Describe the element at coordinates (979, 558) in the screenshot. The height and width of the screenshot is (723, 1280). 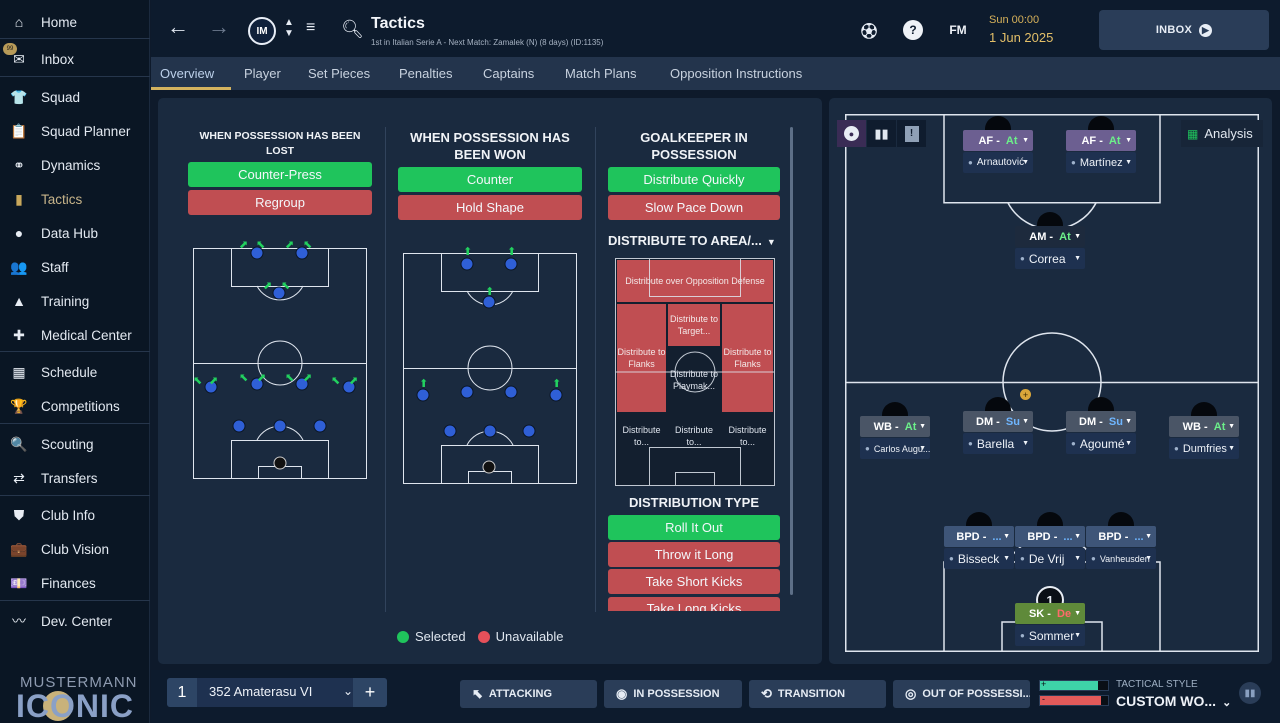
I see `player-name: ● Bisseck ▼` at that location.